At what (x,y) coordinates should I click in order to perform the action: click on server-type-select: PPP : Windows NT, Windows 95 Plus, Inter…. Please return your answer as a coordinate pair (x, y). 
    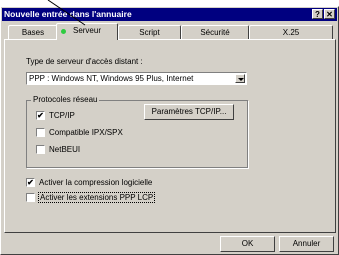
    Looking at the image, I should click on (136, 78).